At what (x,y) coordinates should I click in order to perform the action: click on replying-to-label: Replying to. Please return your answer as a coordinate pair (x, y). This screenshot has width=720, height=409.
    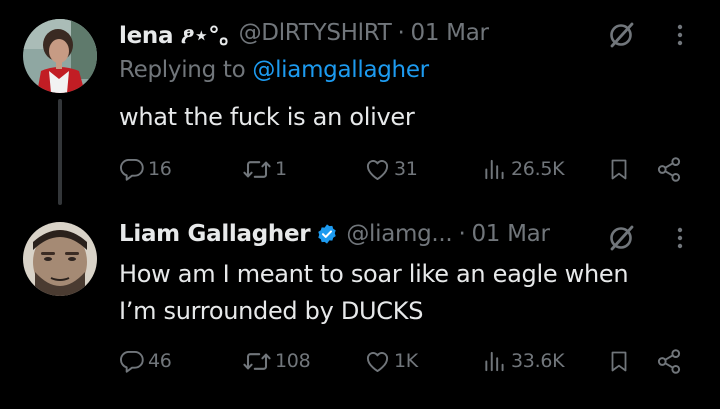
    Looking at the image, I should click on (186, 70).